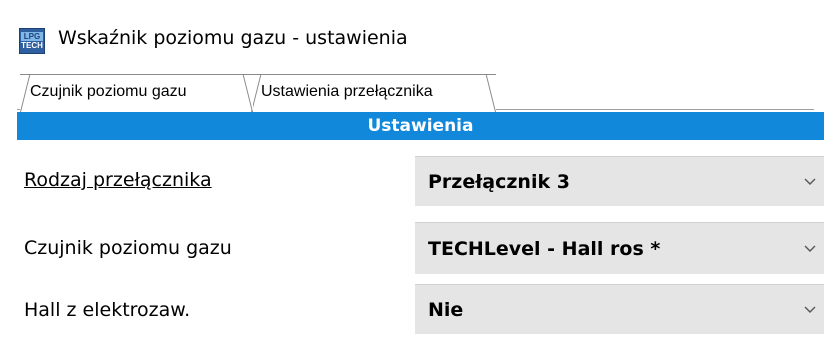 Image resolution: width=824 pixels, height=347 pixels. What do you see at coordinates (499, 182) in the screenshot?
I see `dropdown-value: Przełącznik 3` at bounding box center [499, 182].